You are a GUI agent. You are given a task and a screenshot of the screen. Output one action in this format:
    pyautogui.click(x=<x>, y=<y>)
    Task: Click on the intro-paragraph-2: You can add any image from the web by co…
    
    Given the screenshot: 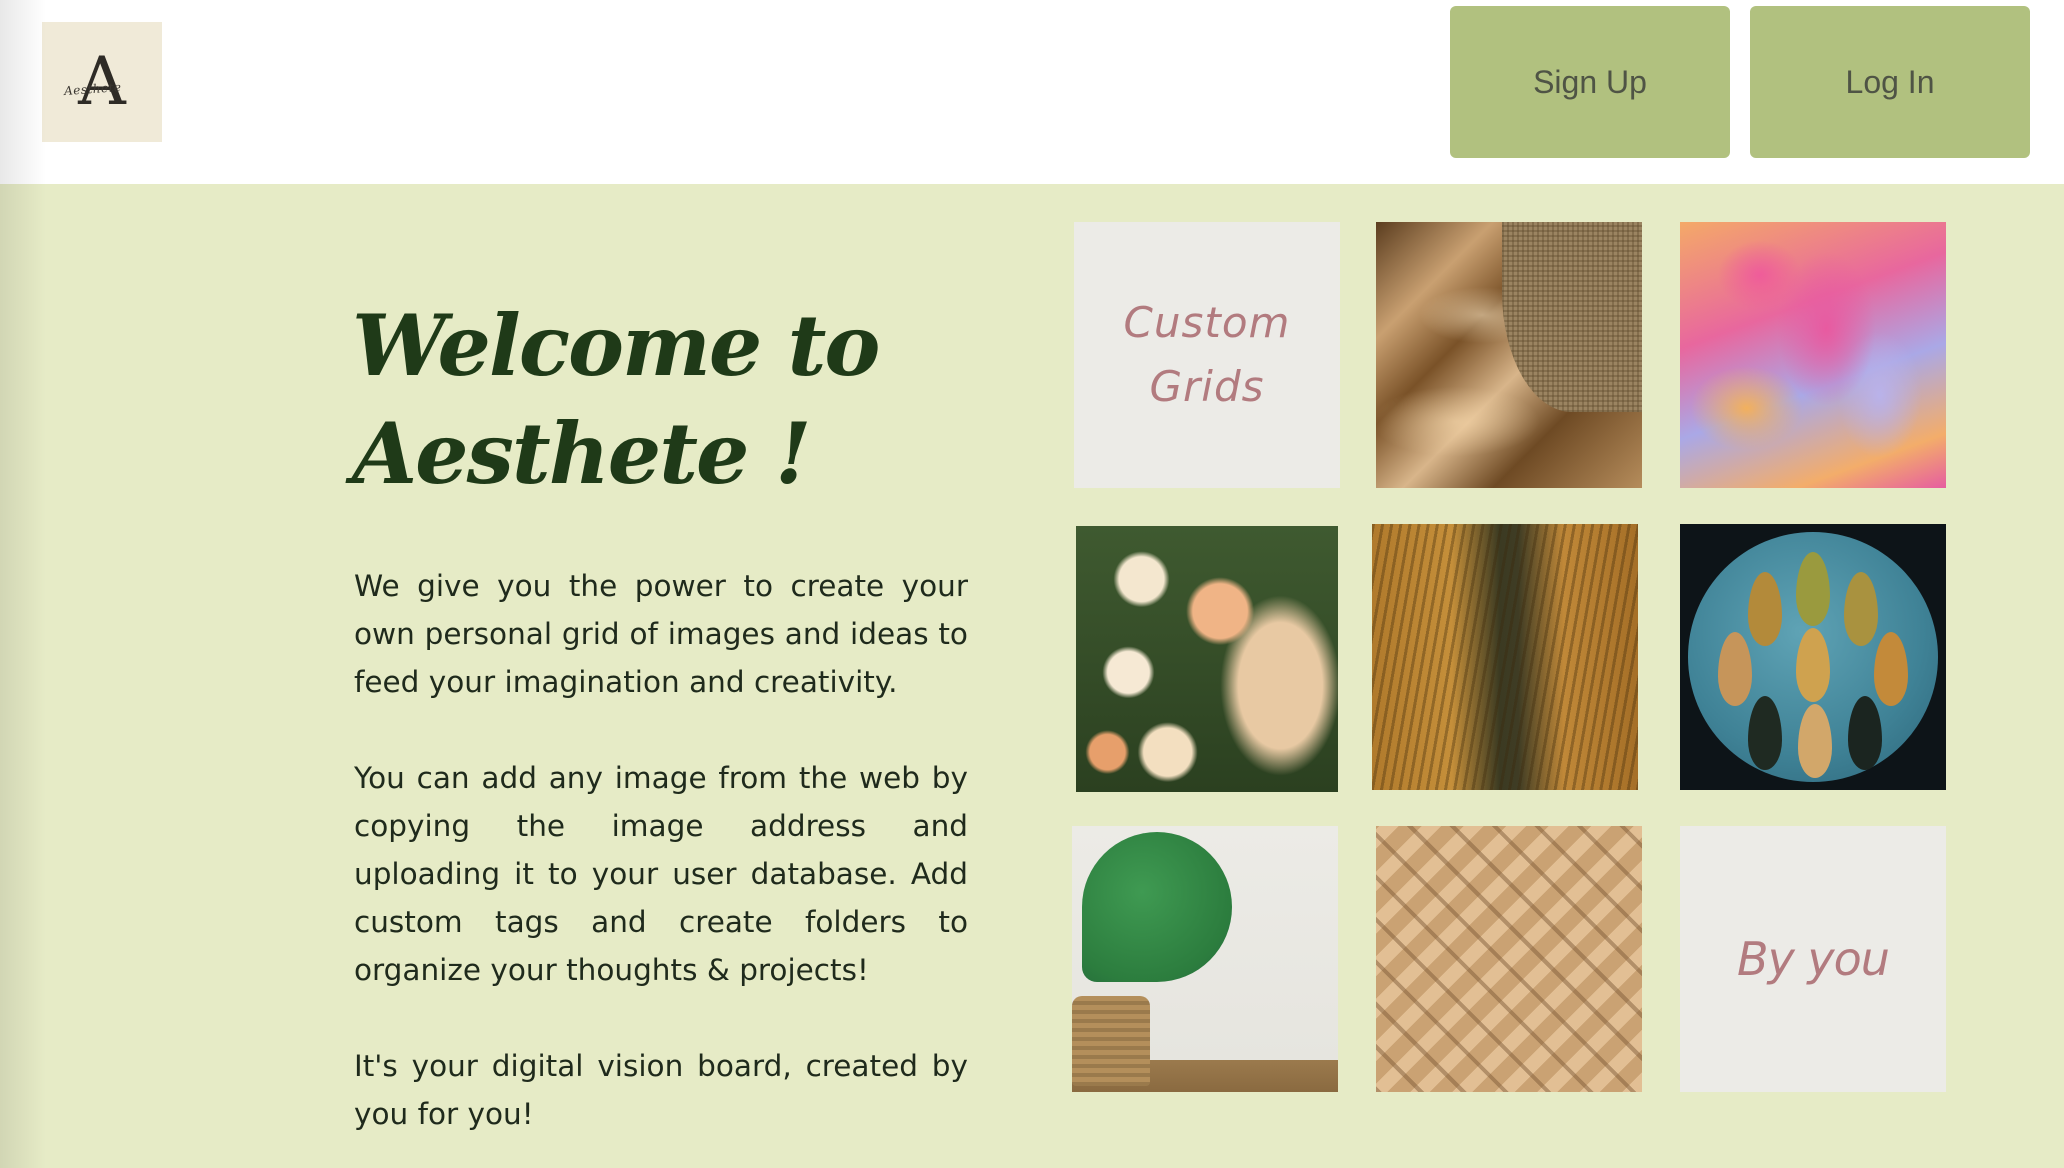 What is the action you would take?
    pyautogui.click(x=661, y=874)
    